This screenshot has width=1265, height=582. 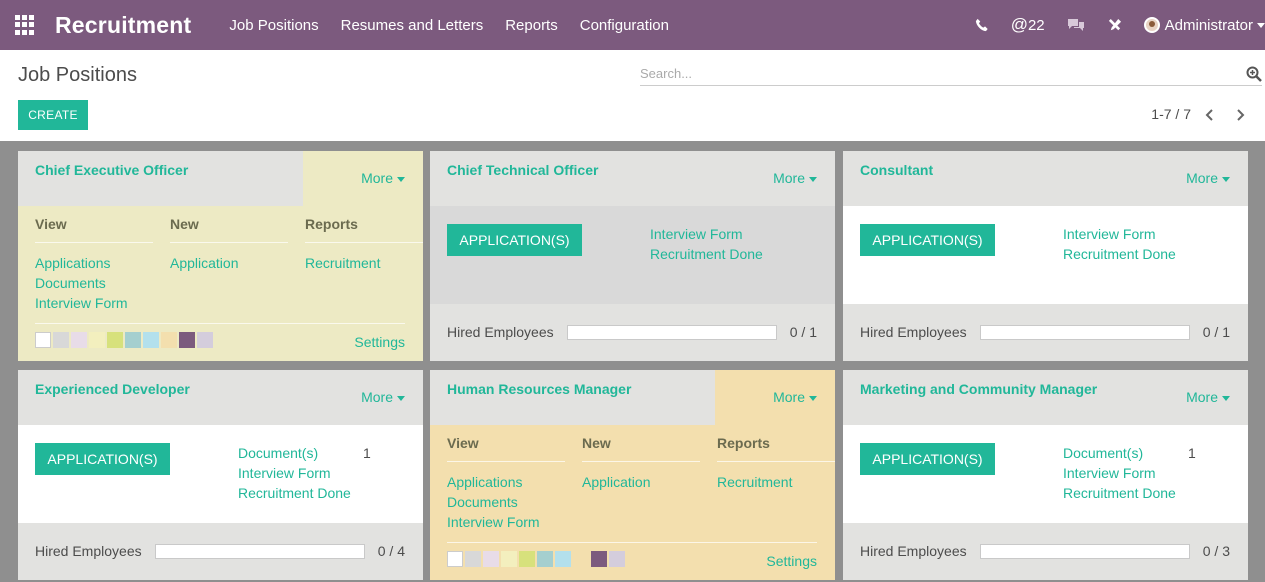 I want to click on menu-configuration: Configuration, so click(x=624, y=25).